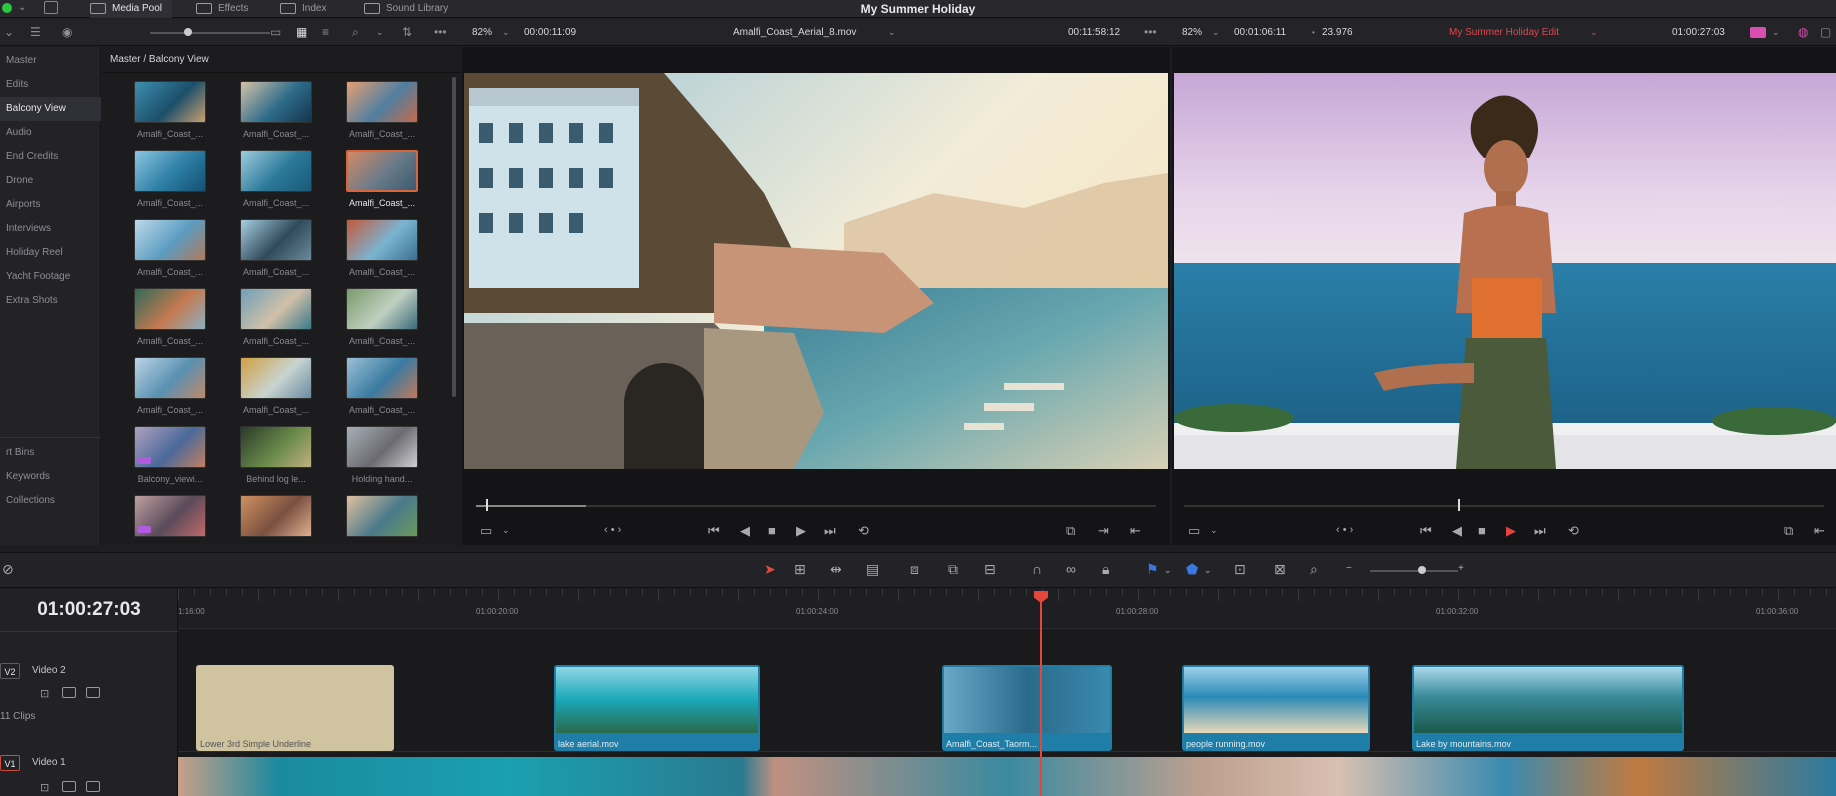 Image resolution: width=1836 pixels, height=796 pixels. What do you see at coordinates (89, 673) in the screenshot?
I see `track-header-v2: V2 Video 2` at bounding box center [89, 673].